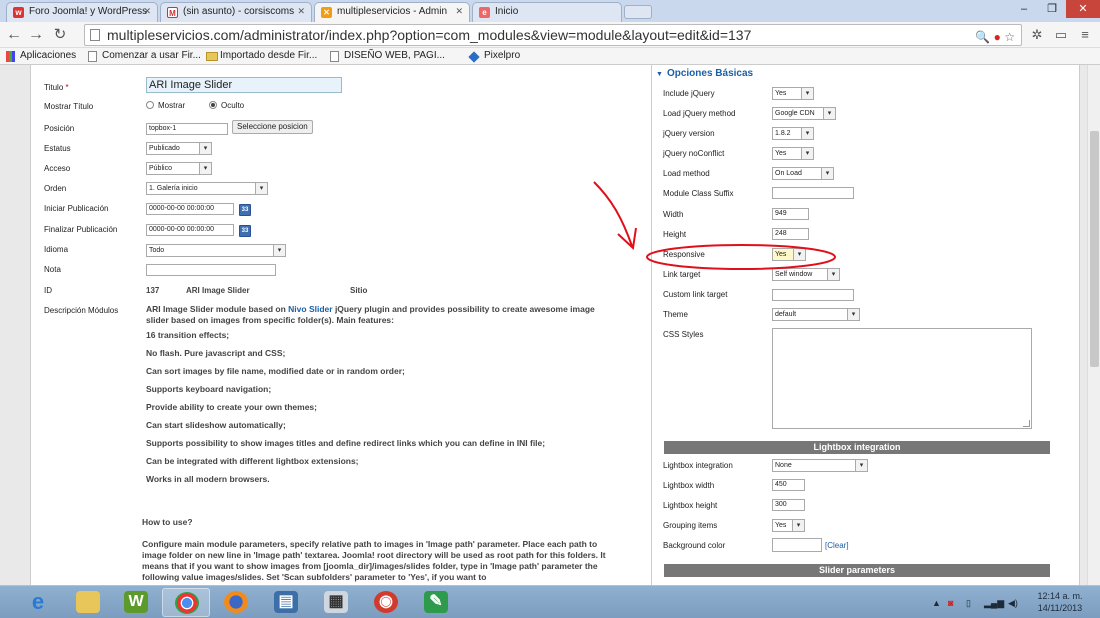 The image size is (1100, 618). Describe the element at coordinates (211, 270) in the screenshot. I see `nota-input` at that location.